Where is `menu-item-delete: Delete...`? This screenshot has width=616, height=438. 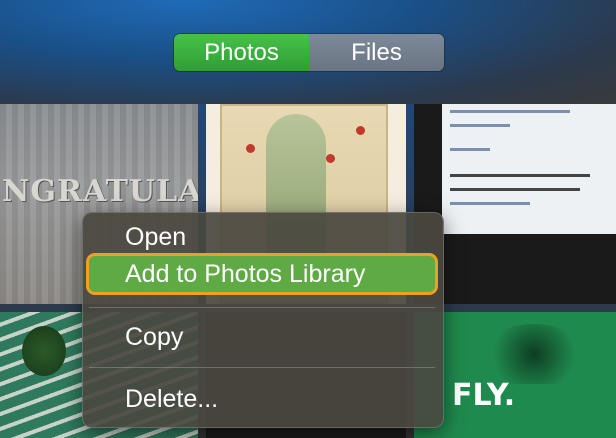
menu-item-delete: Delete... is located at coordinates (262, 399).